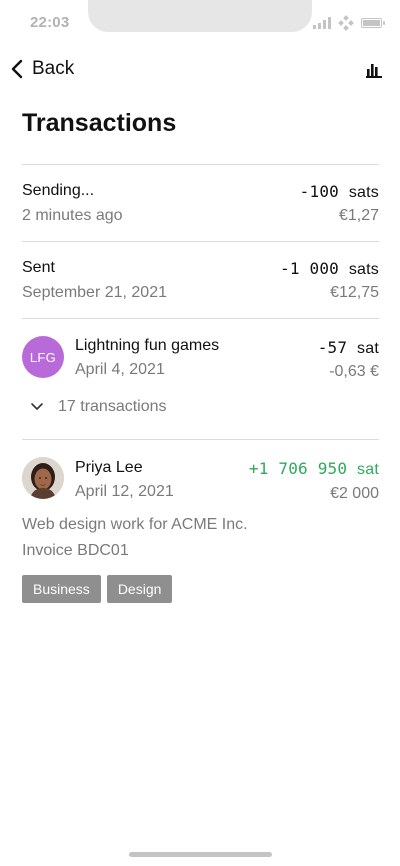 The image size is (400, 866). What do you see at coordinates (354, 493) in the screenshot?
I see `transaction-fiat: €2 000` at bounding box center [354, 493].